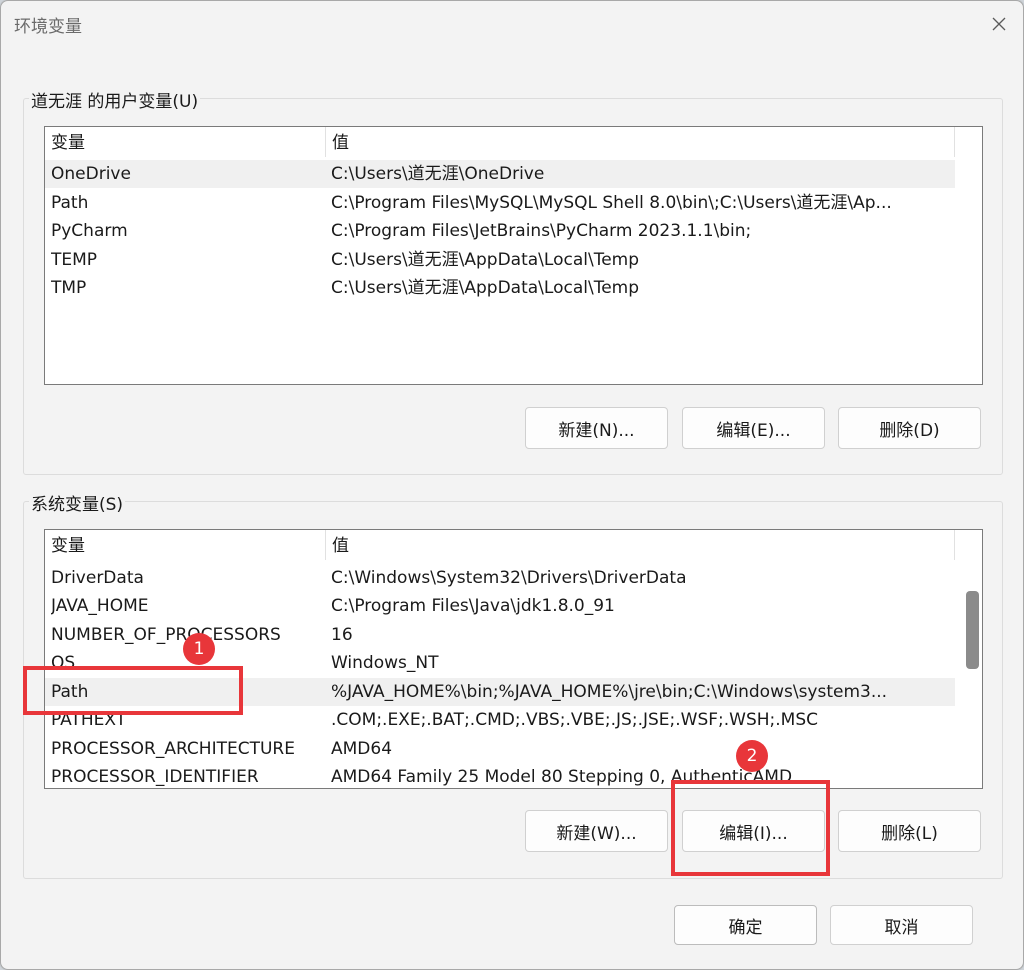 The width and height of the screenshot is (1024, 970). I want to click on variable-name: PyCharm, so click(89, 231).